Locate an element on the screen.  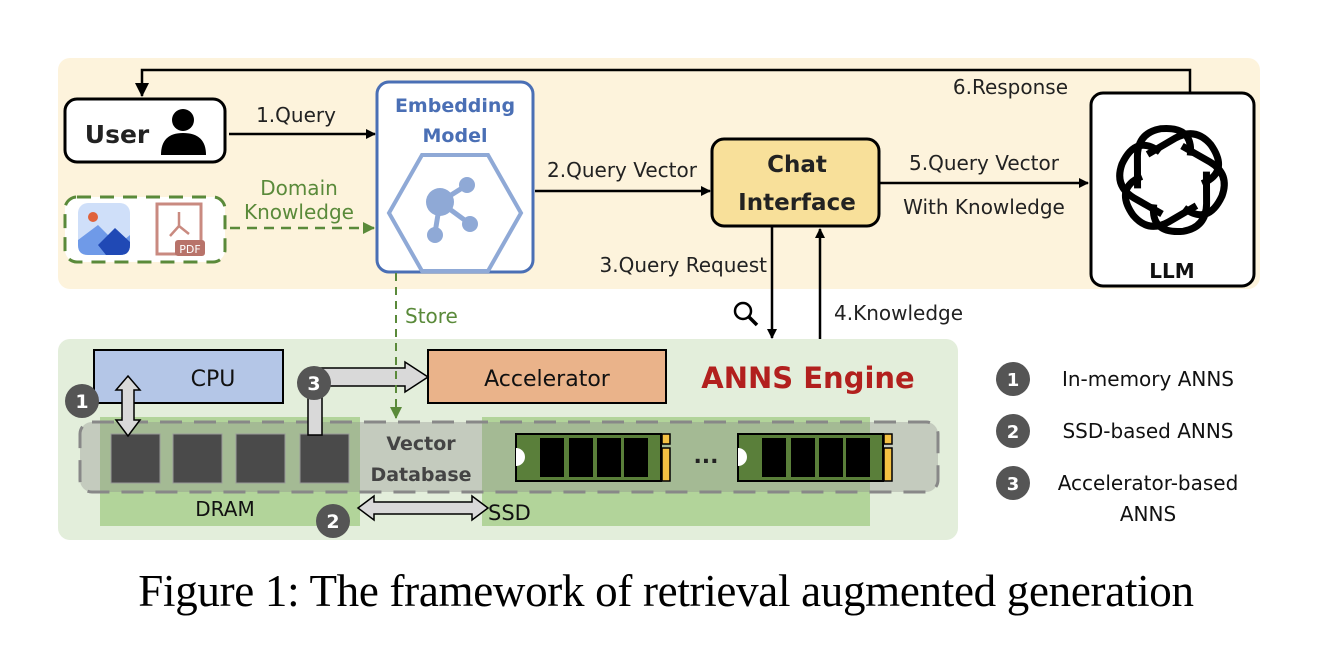
legend-label-line2: ANNS is located at coordinates (1148, 514).